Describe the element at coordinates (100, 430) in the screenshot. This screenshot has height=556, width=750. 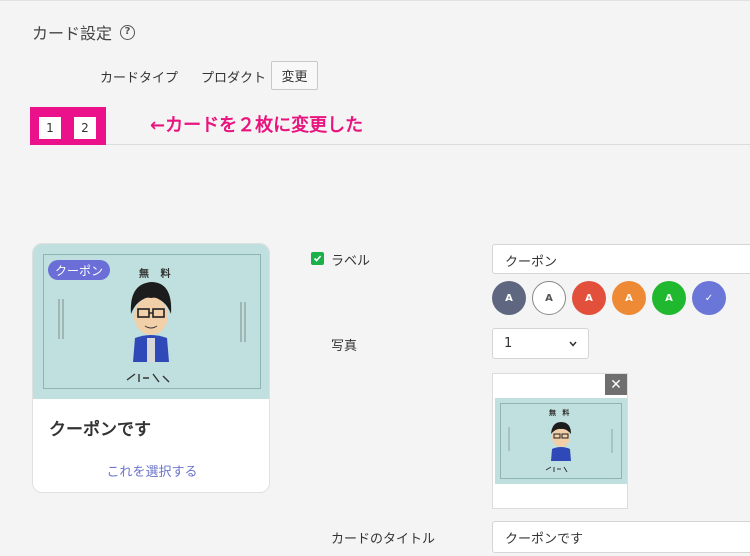
I see `card-title: クーポンです` at that location.